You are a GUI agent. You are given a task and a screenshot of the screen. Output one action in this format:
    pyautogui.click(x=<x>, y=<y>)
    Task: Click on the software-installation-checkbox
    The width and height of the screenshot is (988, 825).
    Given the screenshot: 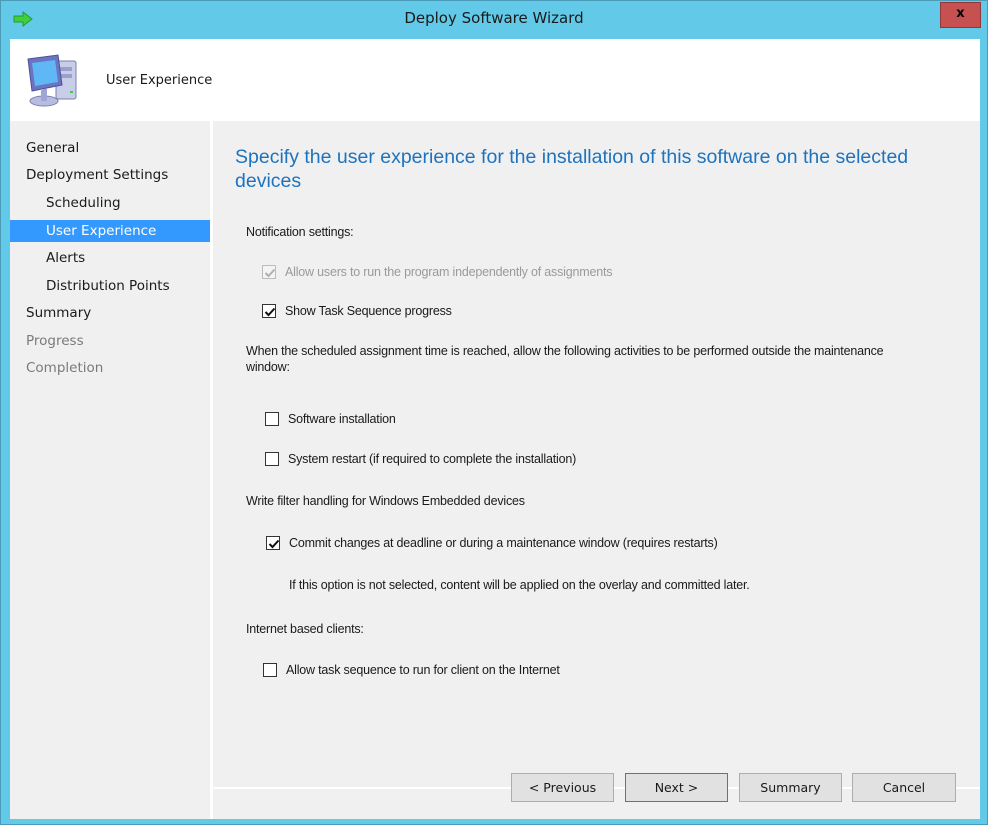 What is the action you would take?
    pyautogui.click(x=272, y=419)
    